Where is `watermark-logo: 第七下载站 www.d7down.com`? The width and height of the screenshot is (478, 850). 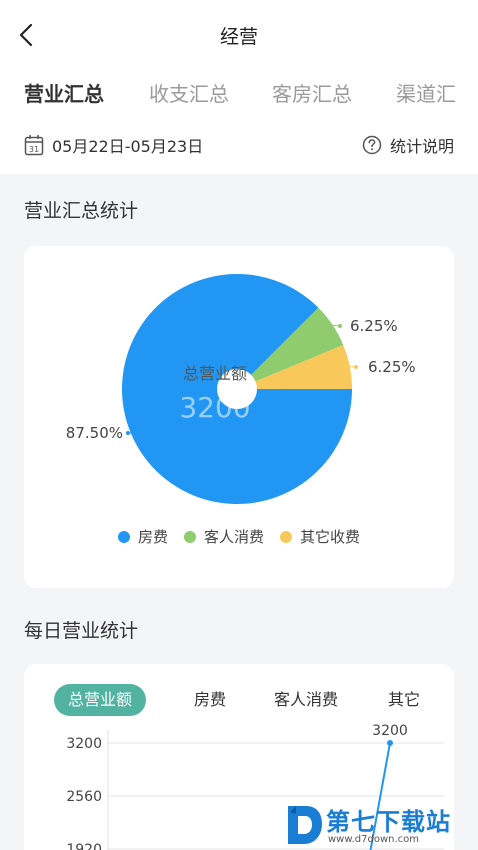 watermark-logo: 第七下载站 www.d7down.com is located at coordinates (380, 824).